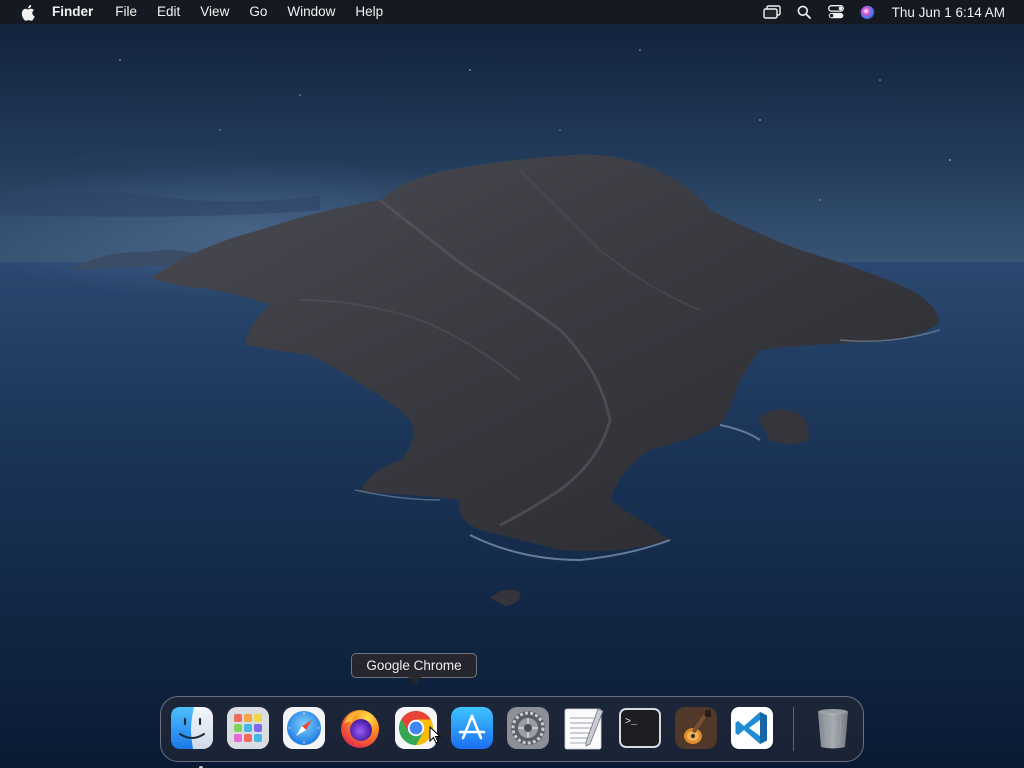 Image resolution: width=1024 pixels, height=768 pixels. What do you see at coordinates (954, 12) in the screenshot?
I see `menu-bar-clock: Thu Jun 1 6:14 AM` at bounding box center [954, 12].